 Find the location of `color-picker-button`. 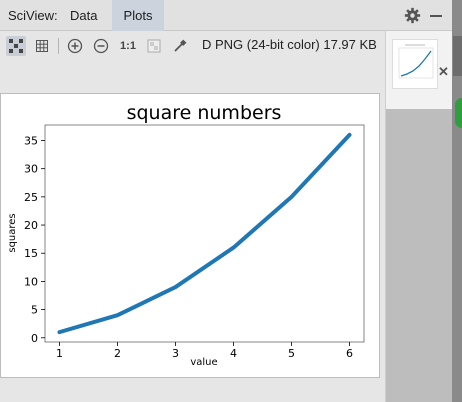

color-picker-button is located at coordinates (180, 46).